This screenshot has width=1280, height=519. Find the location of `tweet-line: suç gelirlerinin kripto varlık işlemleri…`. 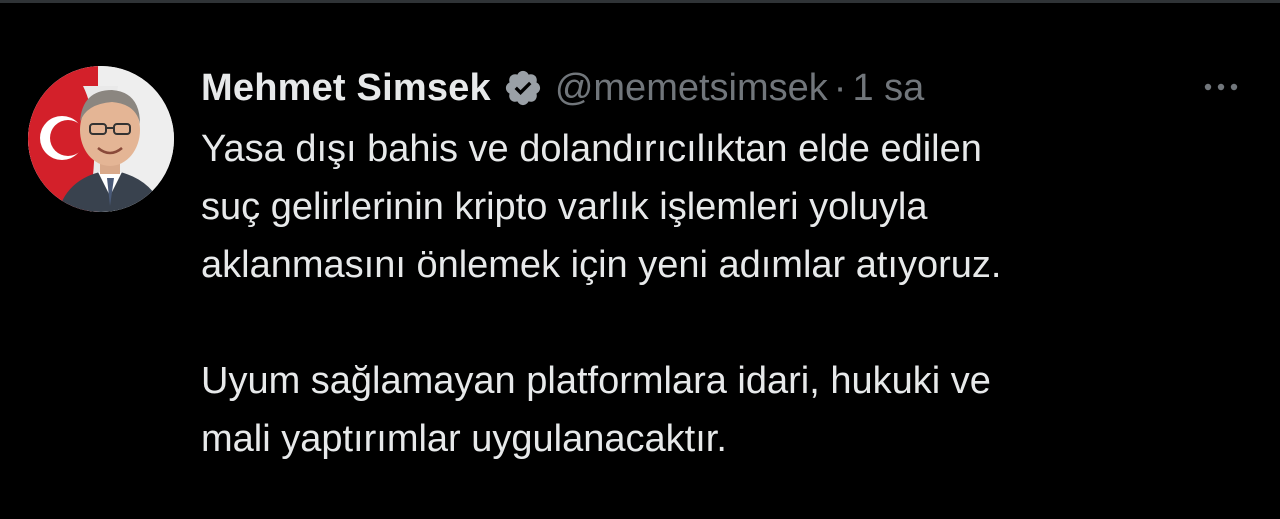

tweet-line: suç gelirlerinin kripto varlık işlemleri… is located at coordinates (564, 207).